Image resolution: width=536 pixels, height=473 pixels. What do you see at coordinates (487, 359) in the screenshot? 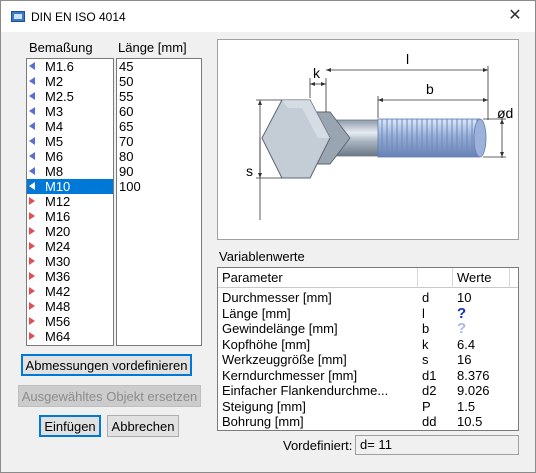
I see `value-cell: 16` at bounding box center [487, 359].